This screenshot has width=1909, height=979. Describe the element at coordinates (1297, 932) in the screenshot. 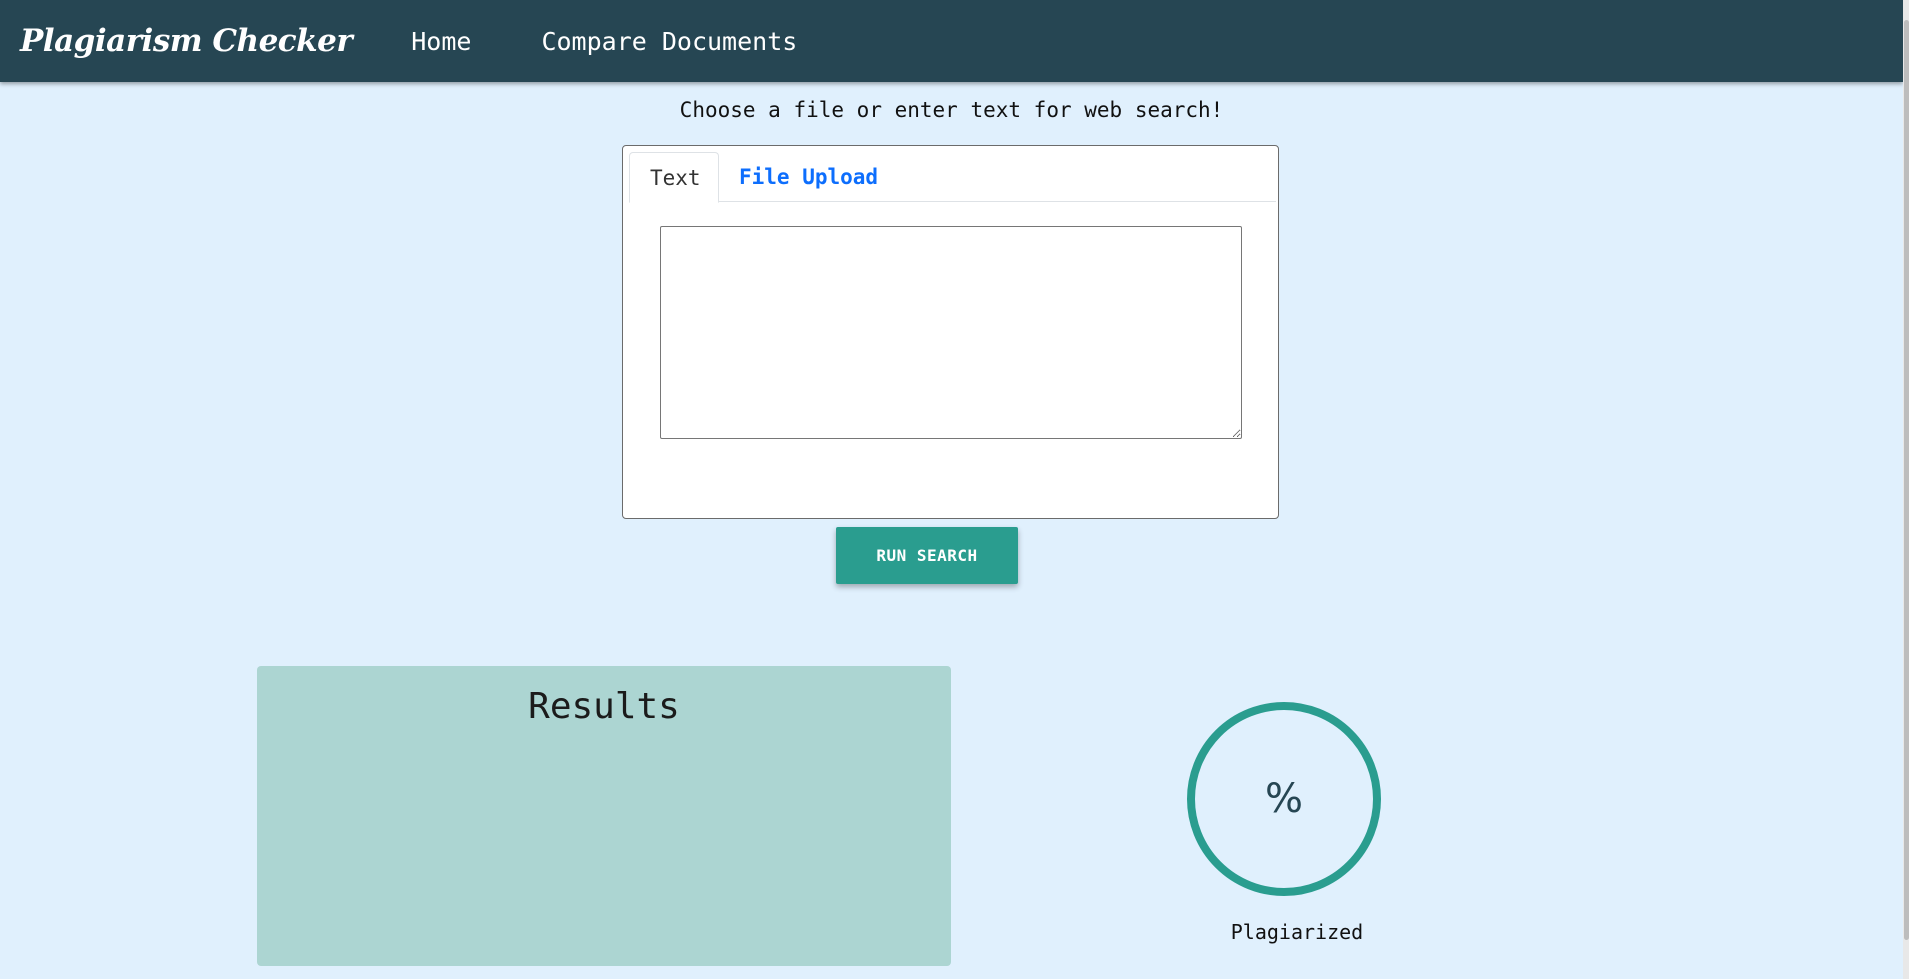

I see `plagiarized-label: Plagiarized` at that location.